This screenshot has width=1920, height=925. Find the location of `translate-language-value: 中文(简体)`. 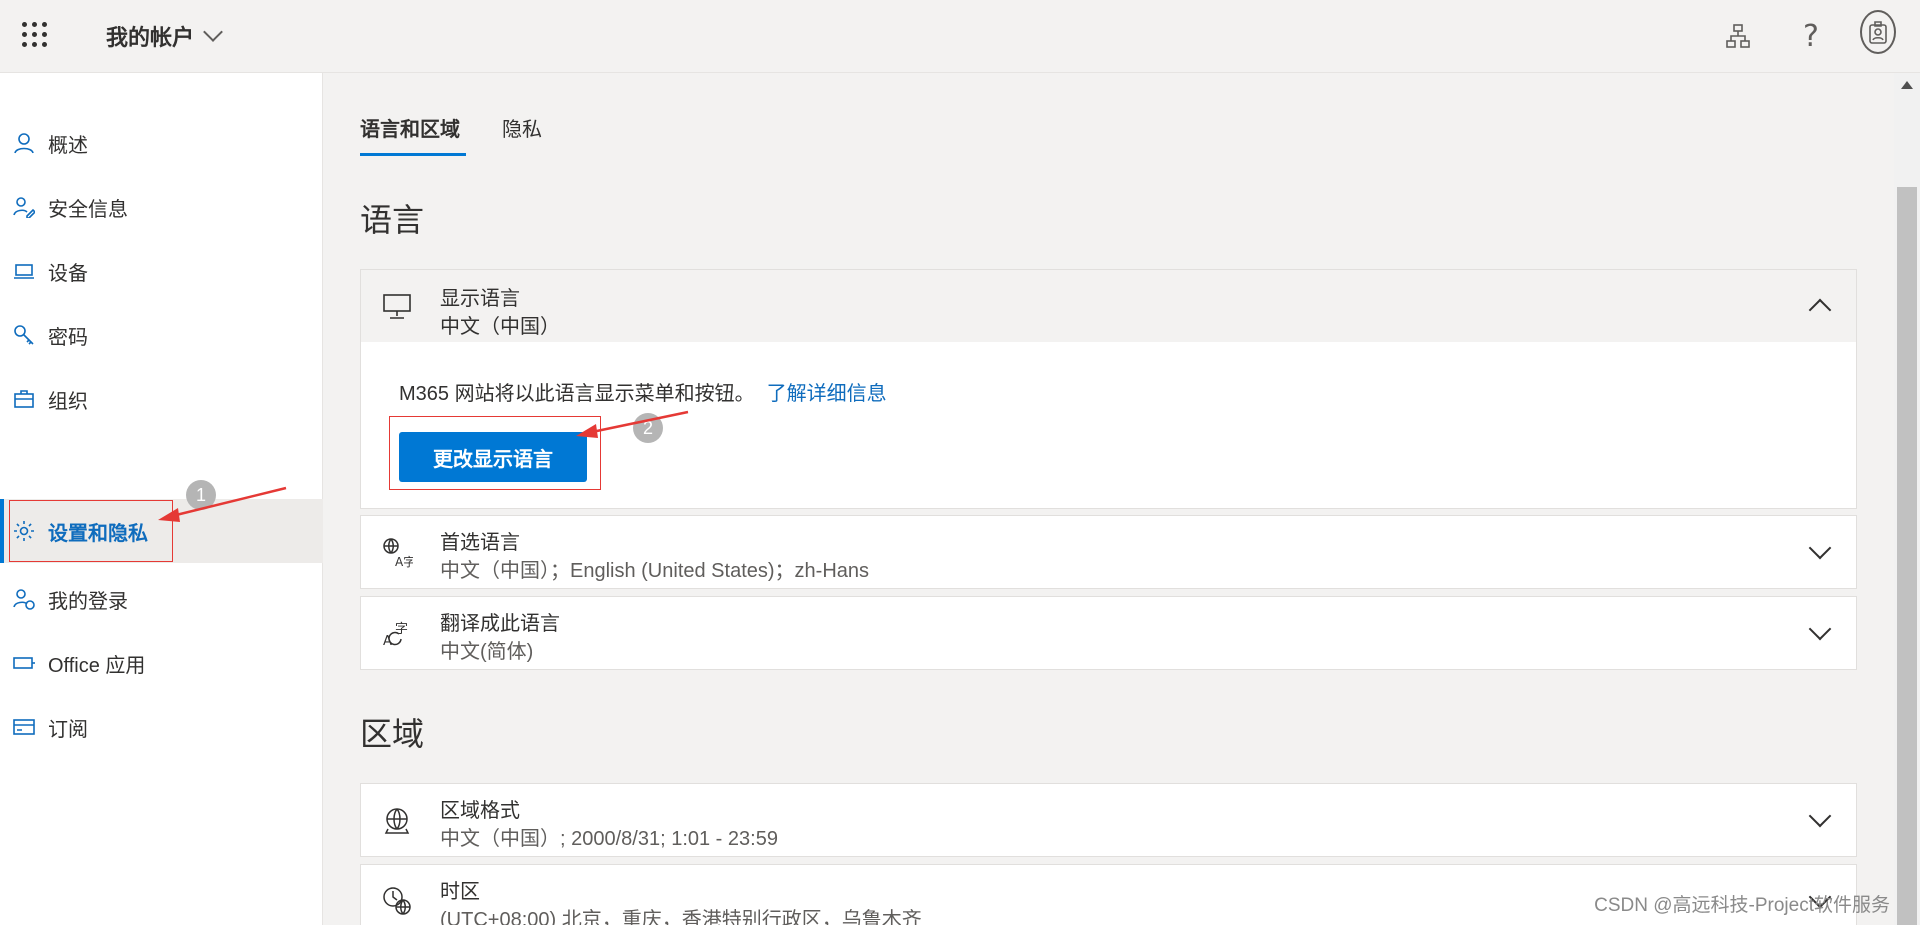

translate-language-value: 中文(简体) is located at coordinates (487, 652).